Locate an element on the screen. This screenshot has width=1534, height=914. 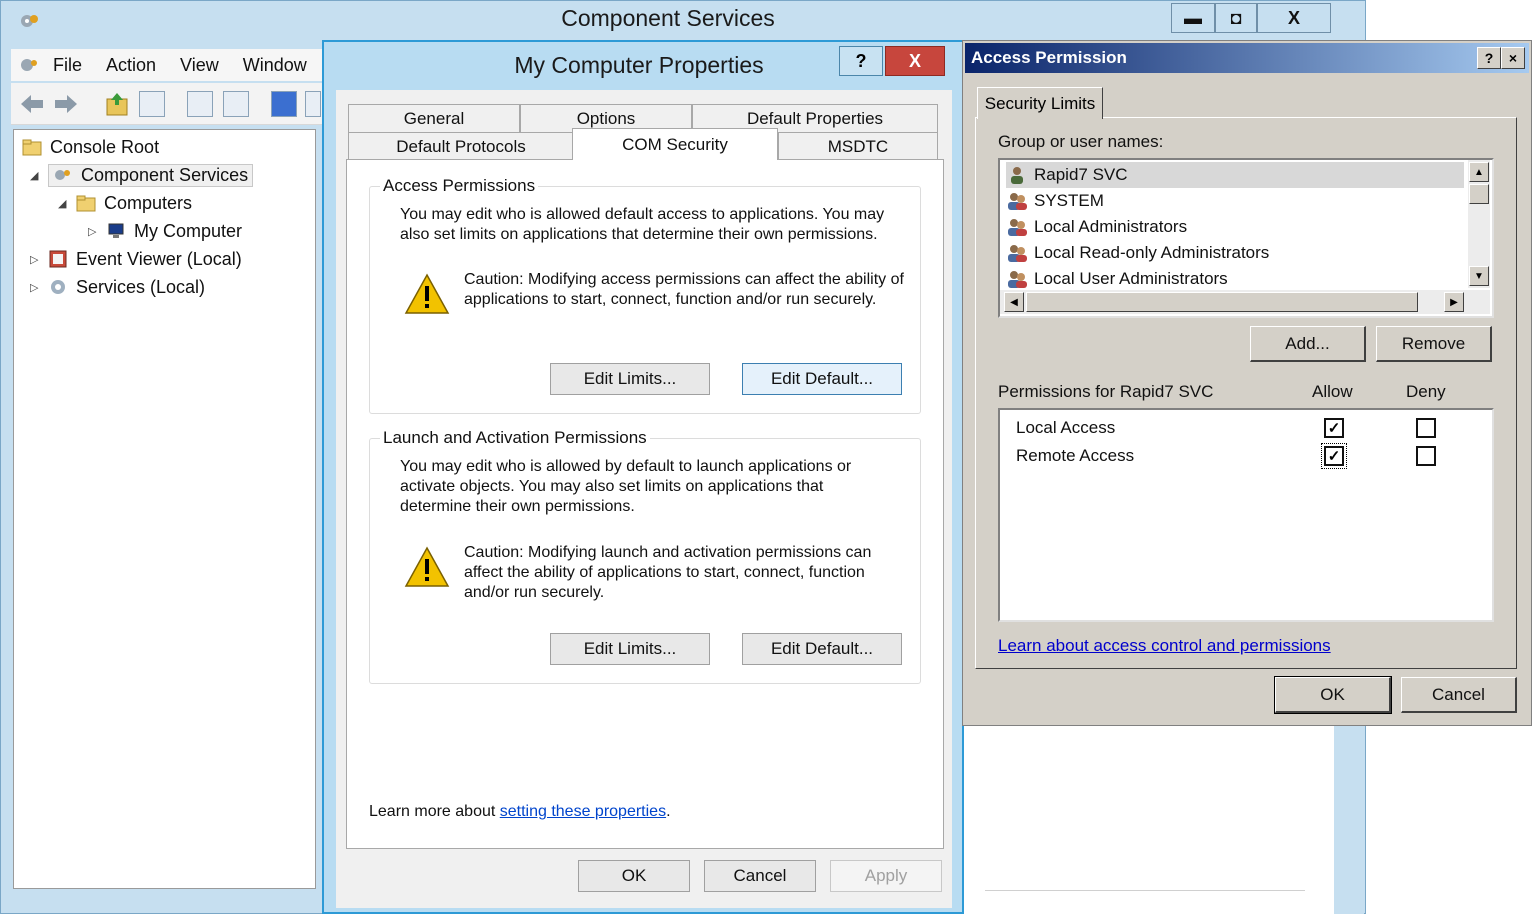
tab-msdtc: MSDTC is located at coordinates (858, 146).